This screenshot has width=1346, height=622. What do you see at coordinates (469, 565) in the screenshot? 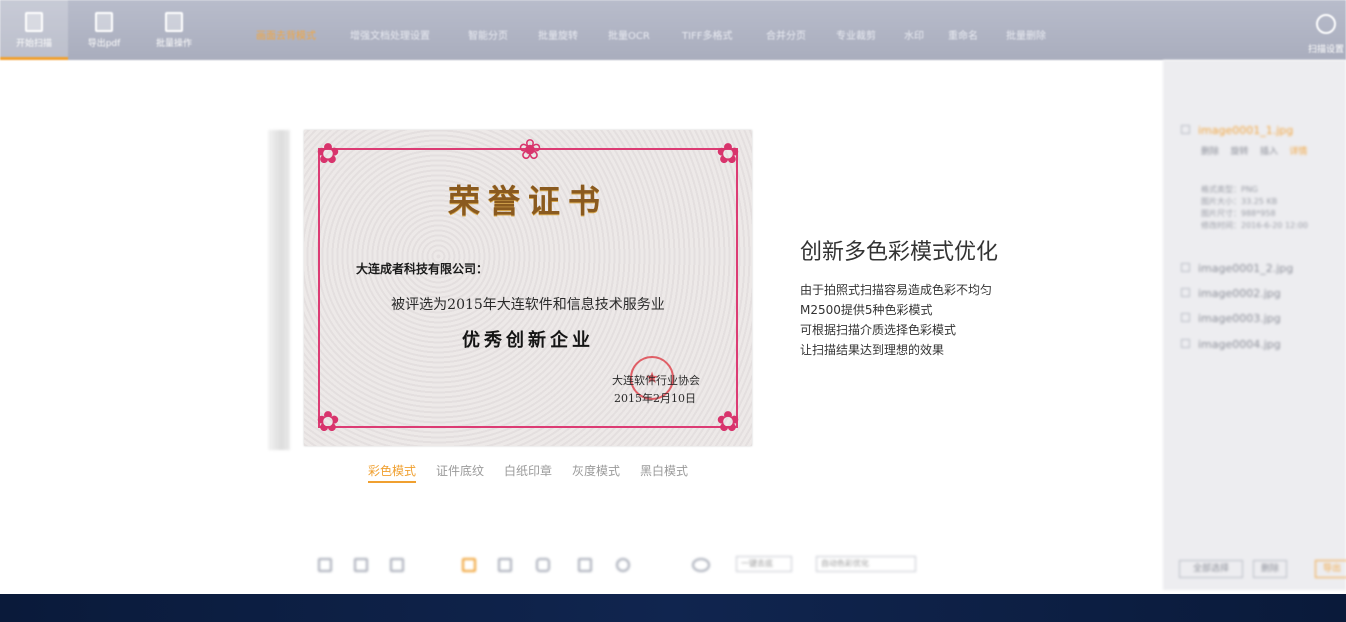
I see `crop-frame-icon` at bounding box center [469, 565].